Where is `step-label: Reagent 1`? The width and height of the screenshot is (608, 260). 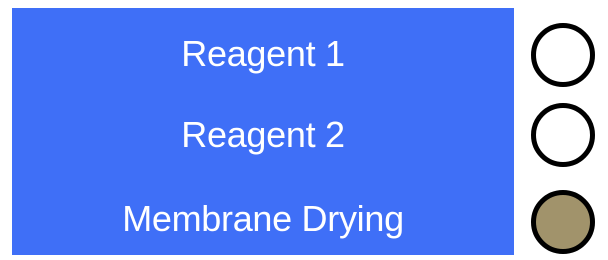
step-label: Reagent 1 is located at coordinates (263, 53).